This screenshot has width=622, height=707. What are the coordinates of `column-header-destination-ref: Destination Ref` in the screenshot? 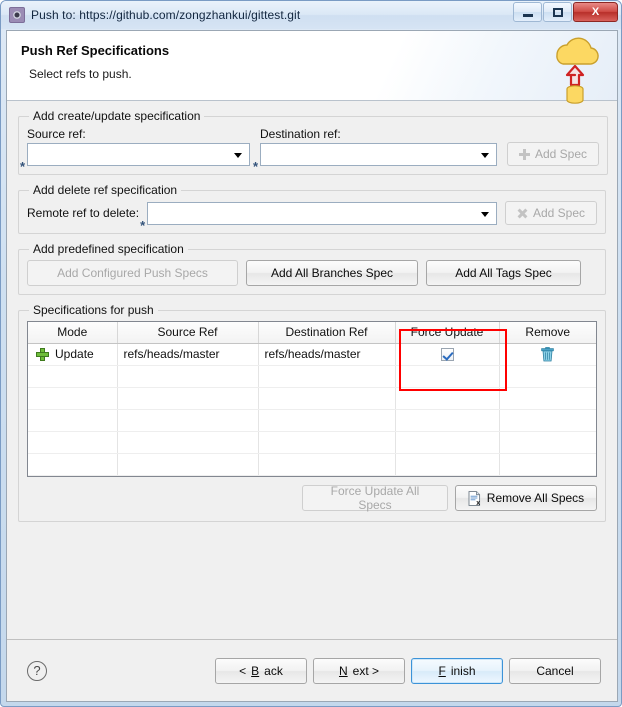 It's located at (327, 333).